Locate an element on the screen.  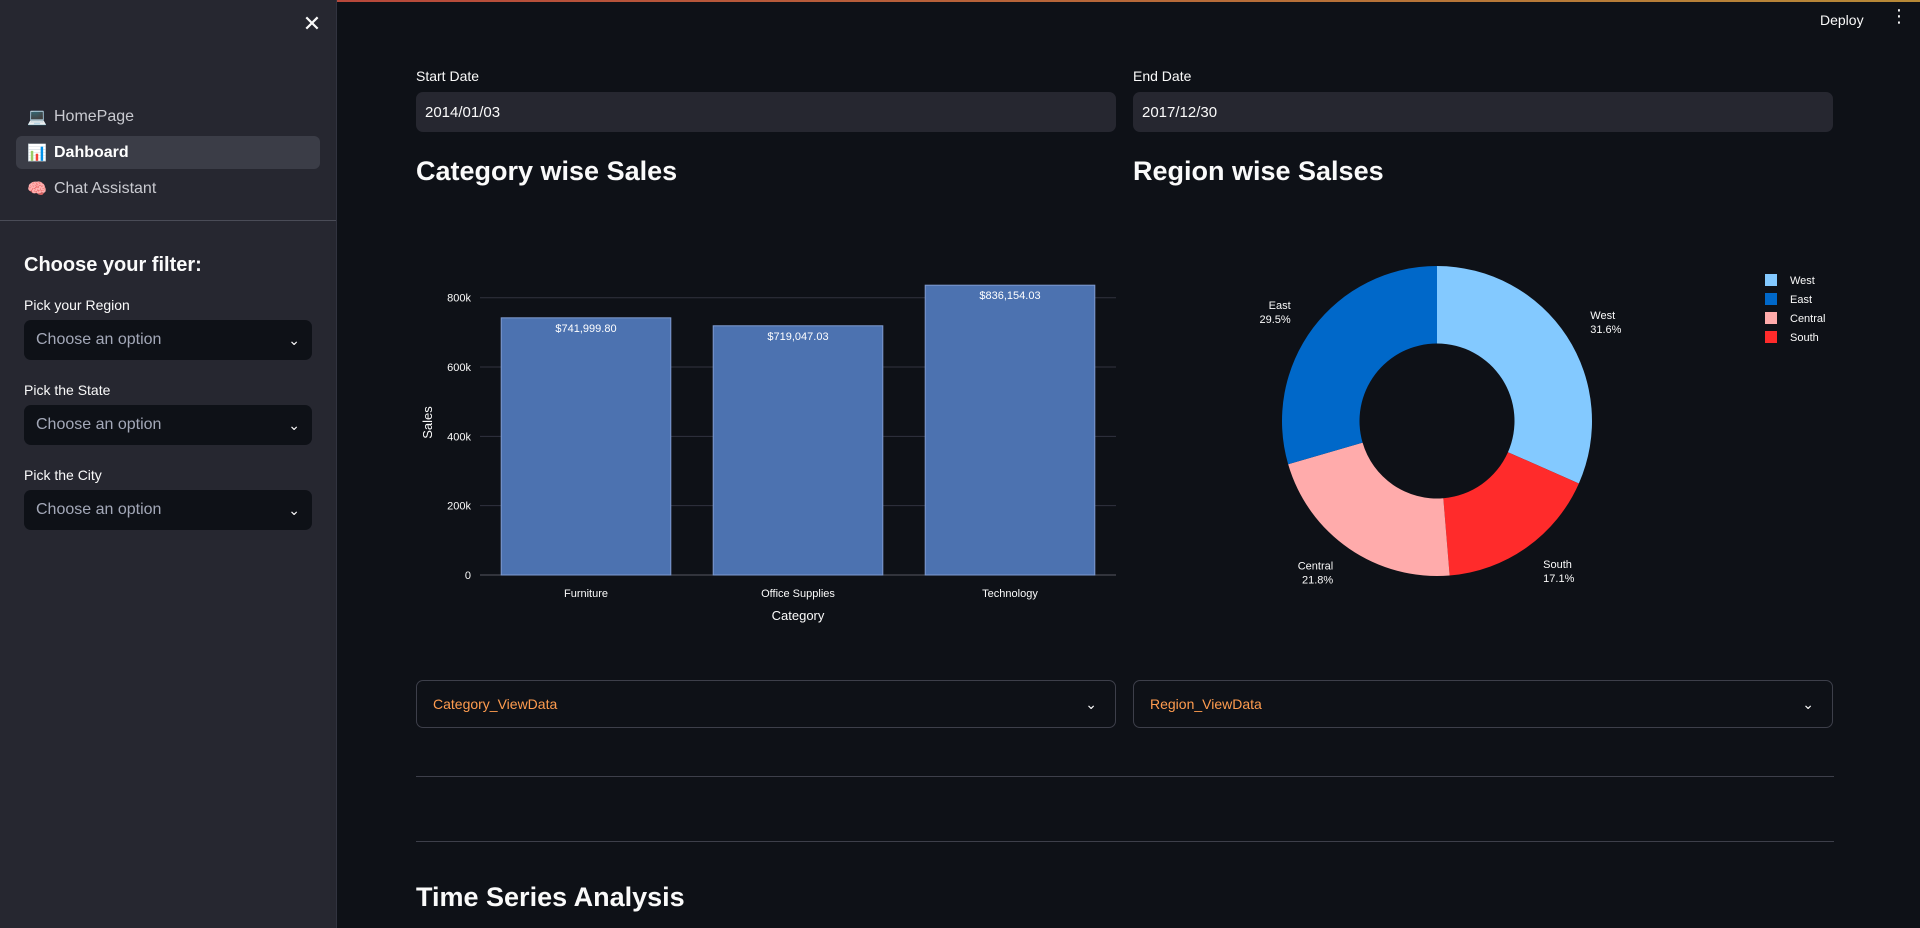
city-select-placeholder: Choose an option is located at coordinates (99, 509).